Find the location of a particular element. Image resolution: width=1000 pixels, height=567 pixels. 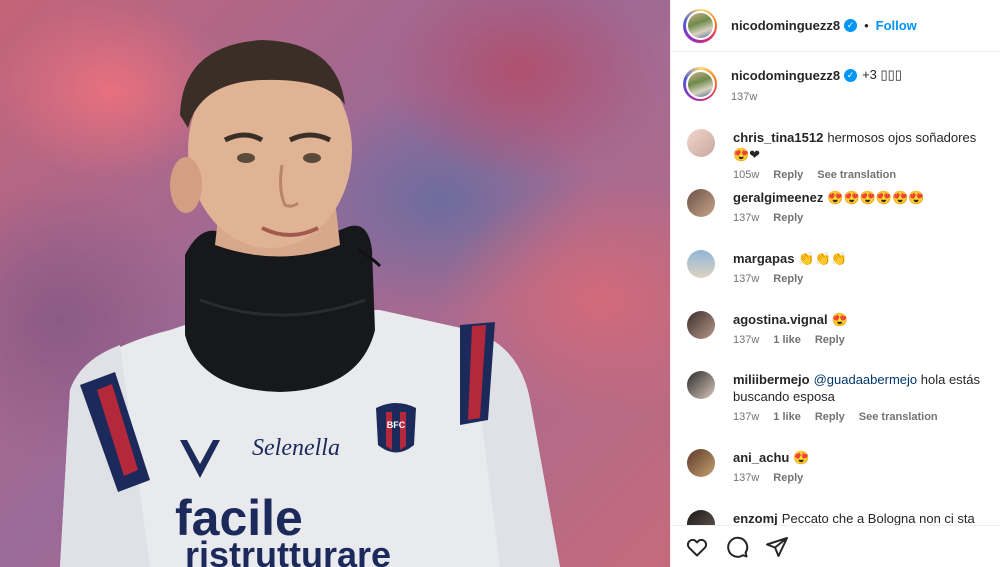

author-avatar is located at coordinates (700, 25).